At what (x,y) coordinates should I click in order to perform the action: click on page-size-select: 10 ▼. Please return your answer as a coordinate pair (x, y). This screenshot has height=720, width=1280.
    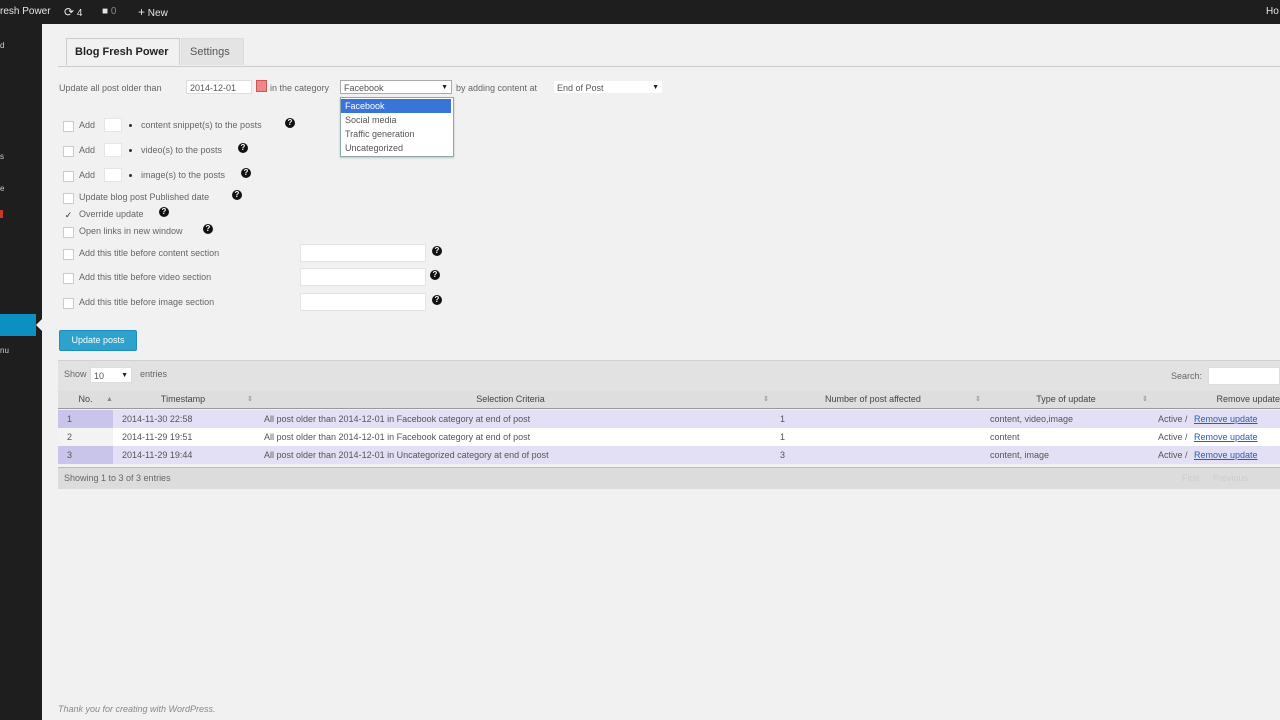
    Looking at the image, I should click on (111, 375).